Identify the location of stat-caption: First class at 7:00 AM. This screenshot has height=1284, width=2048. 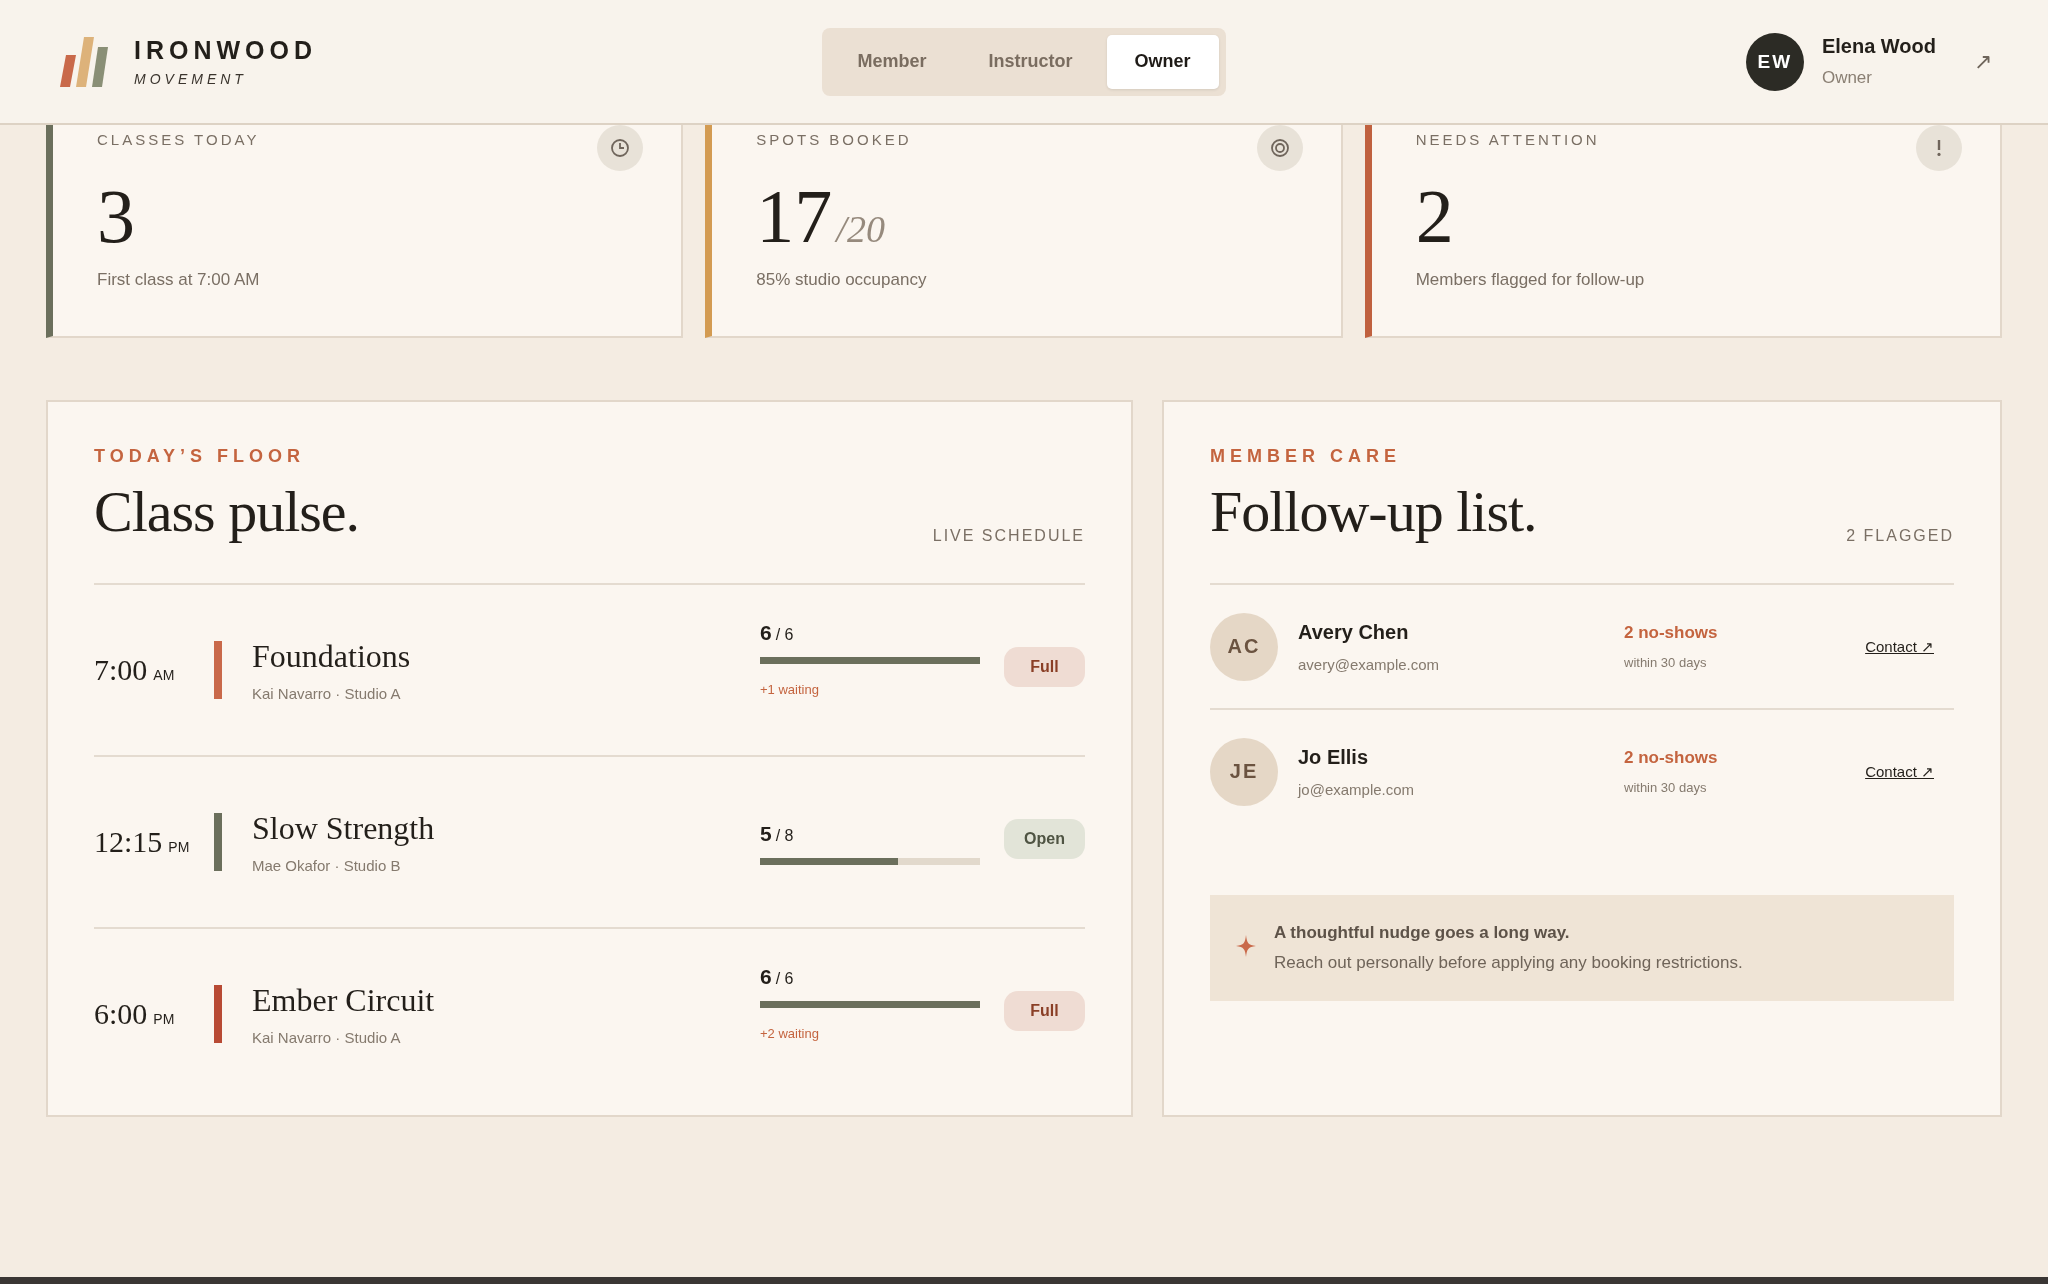
(178, 280).